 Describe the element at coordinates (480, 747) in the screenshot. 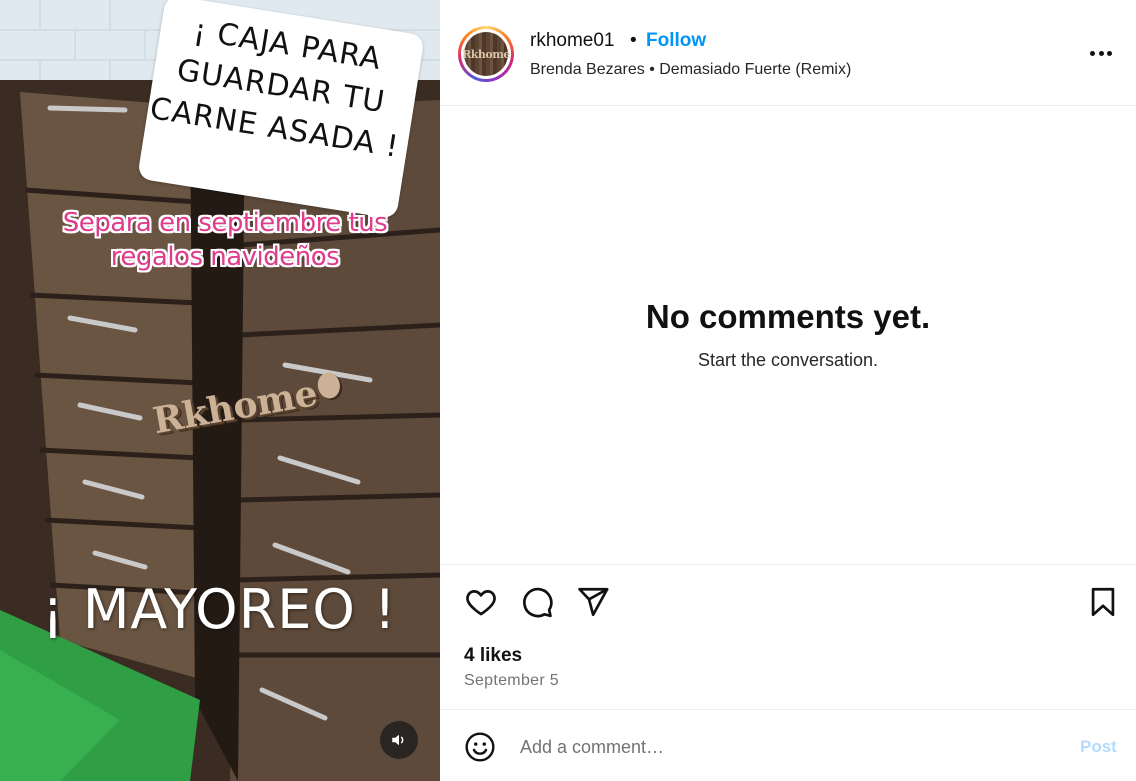

I see `emoji-icon` at that location.